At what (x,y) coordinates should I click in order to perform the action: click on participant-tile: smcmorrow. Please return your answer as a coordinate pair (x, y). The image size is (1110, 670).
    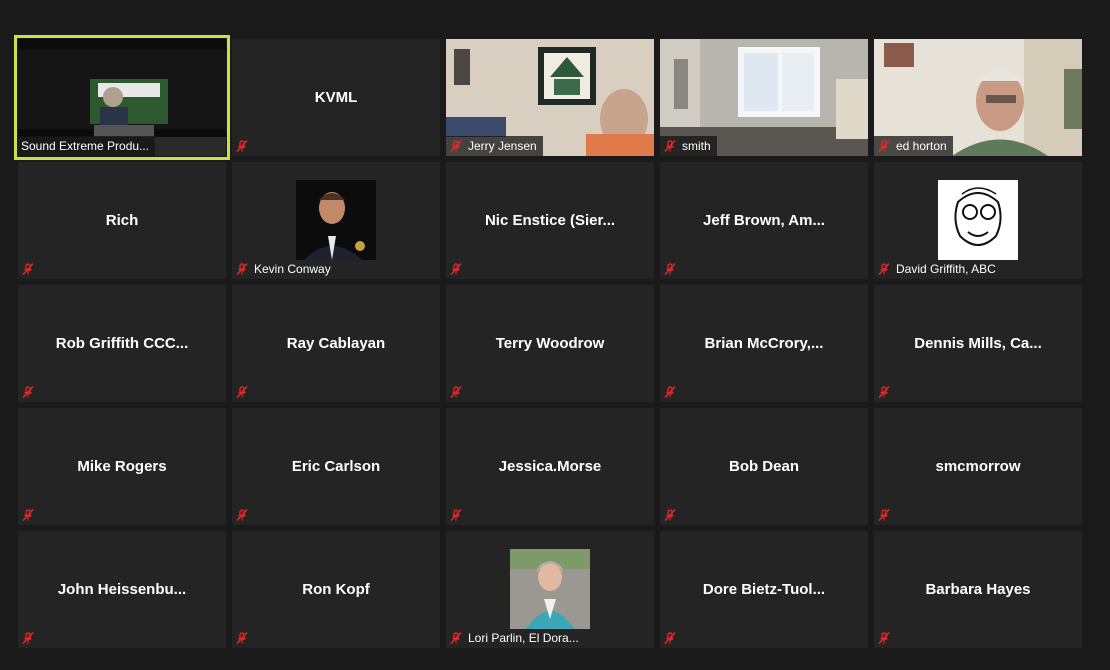
    Looking at the image, I should click on (978, 466).